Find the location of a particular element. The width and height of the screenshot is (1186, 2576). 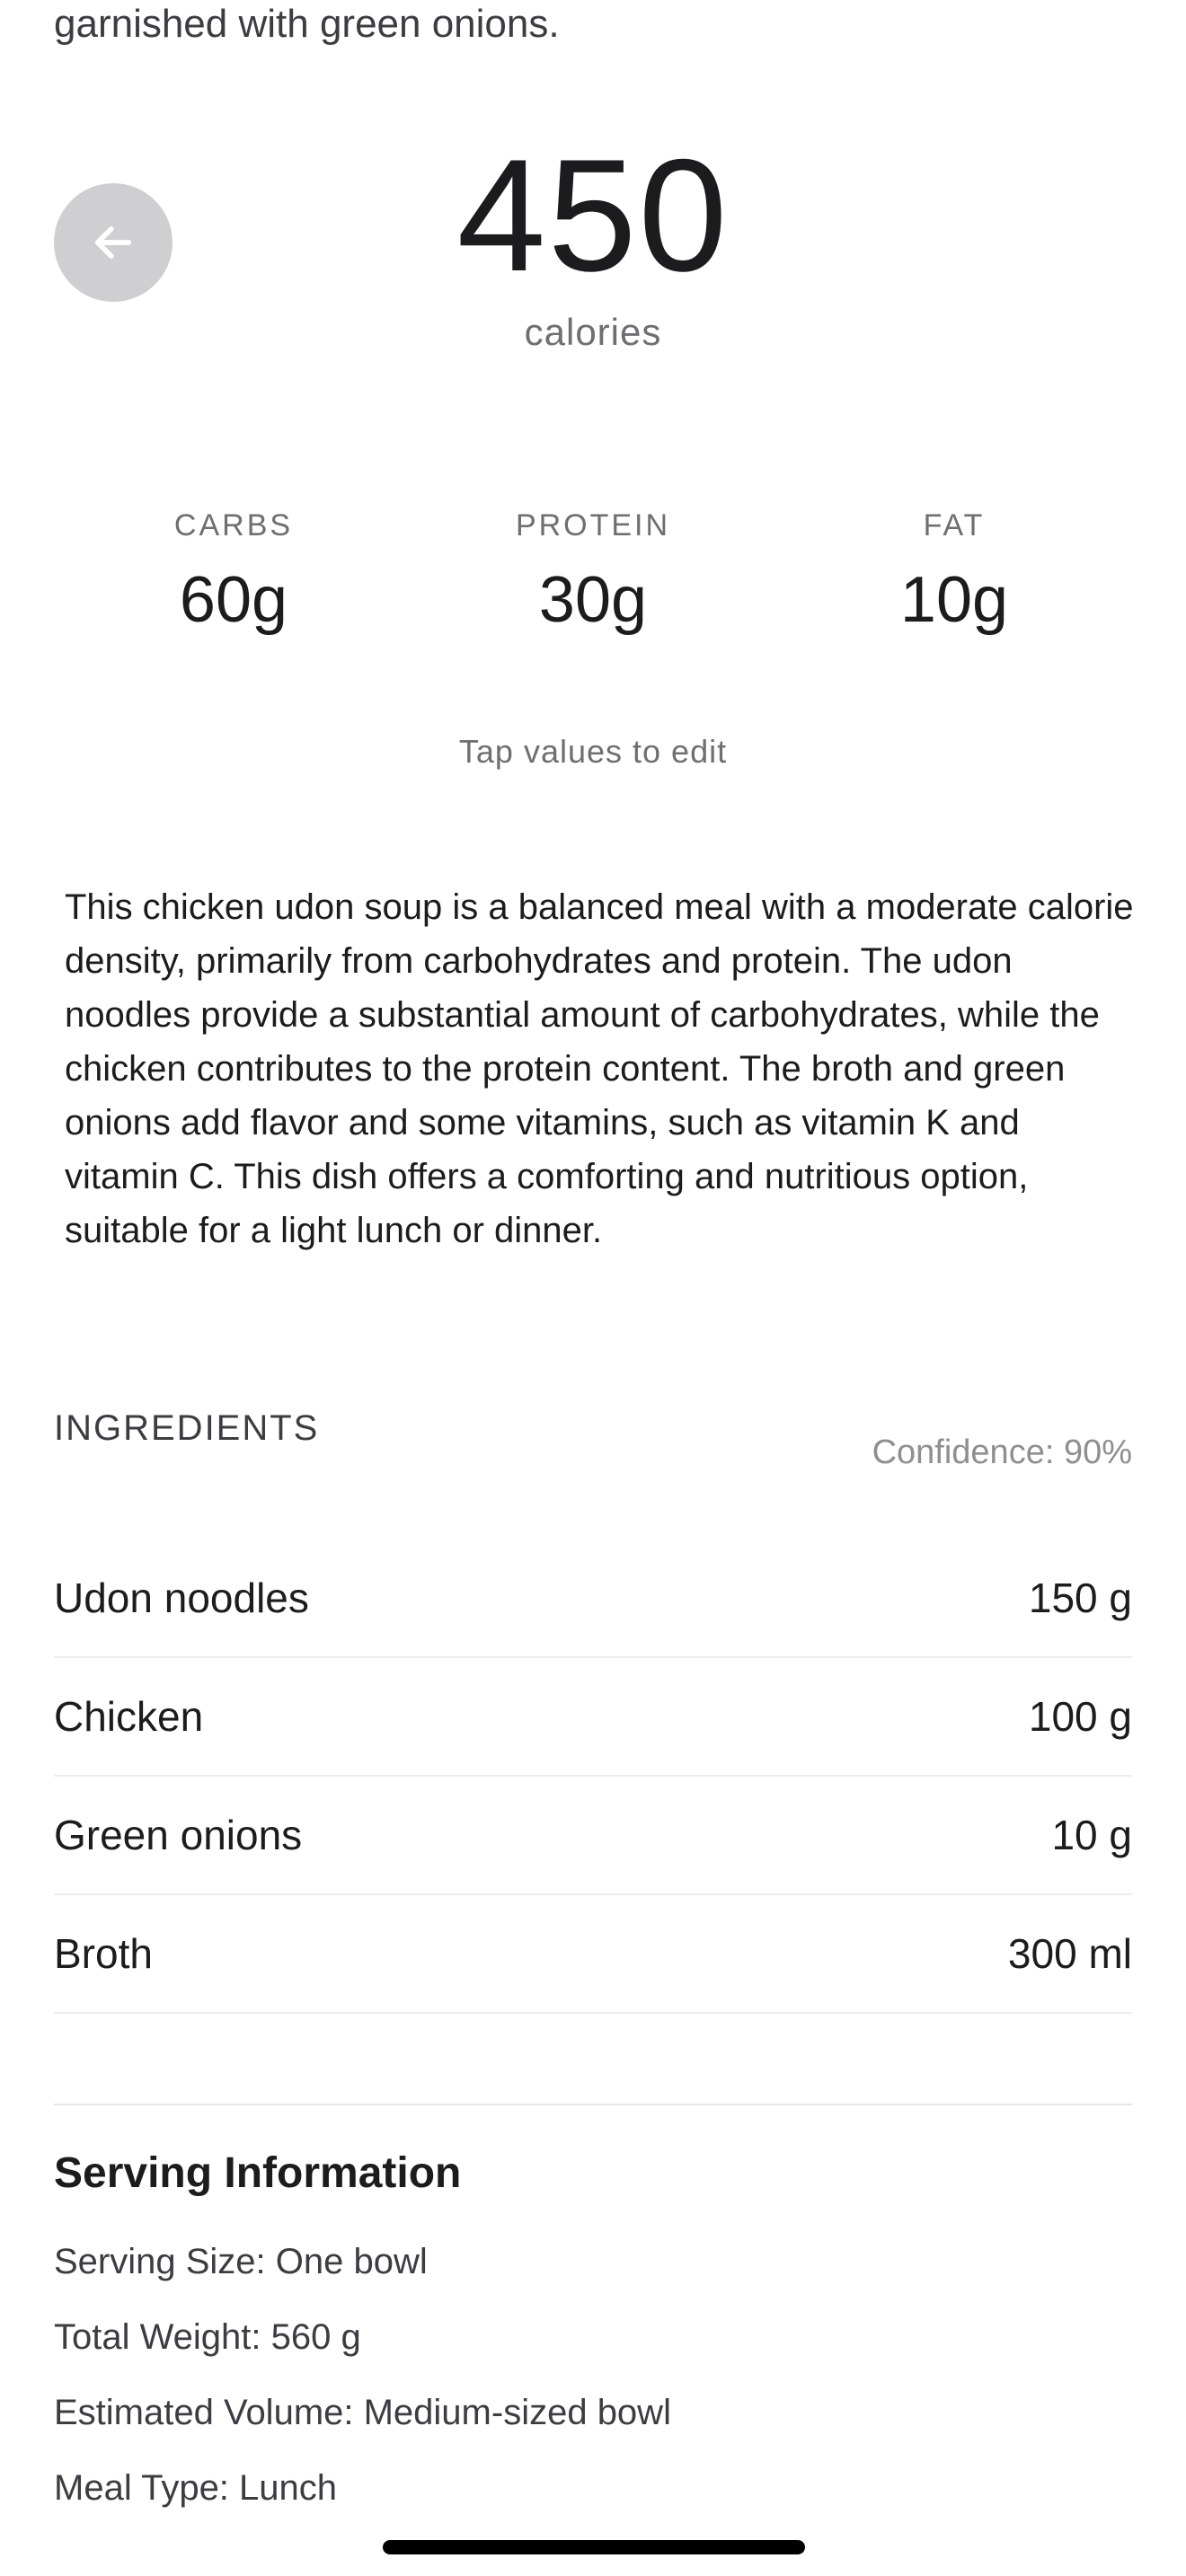

ingredient-amount: 150 g is located at coordinates (1080, 1598).